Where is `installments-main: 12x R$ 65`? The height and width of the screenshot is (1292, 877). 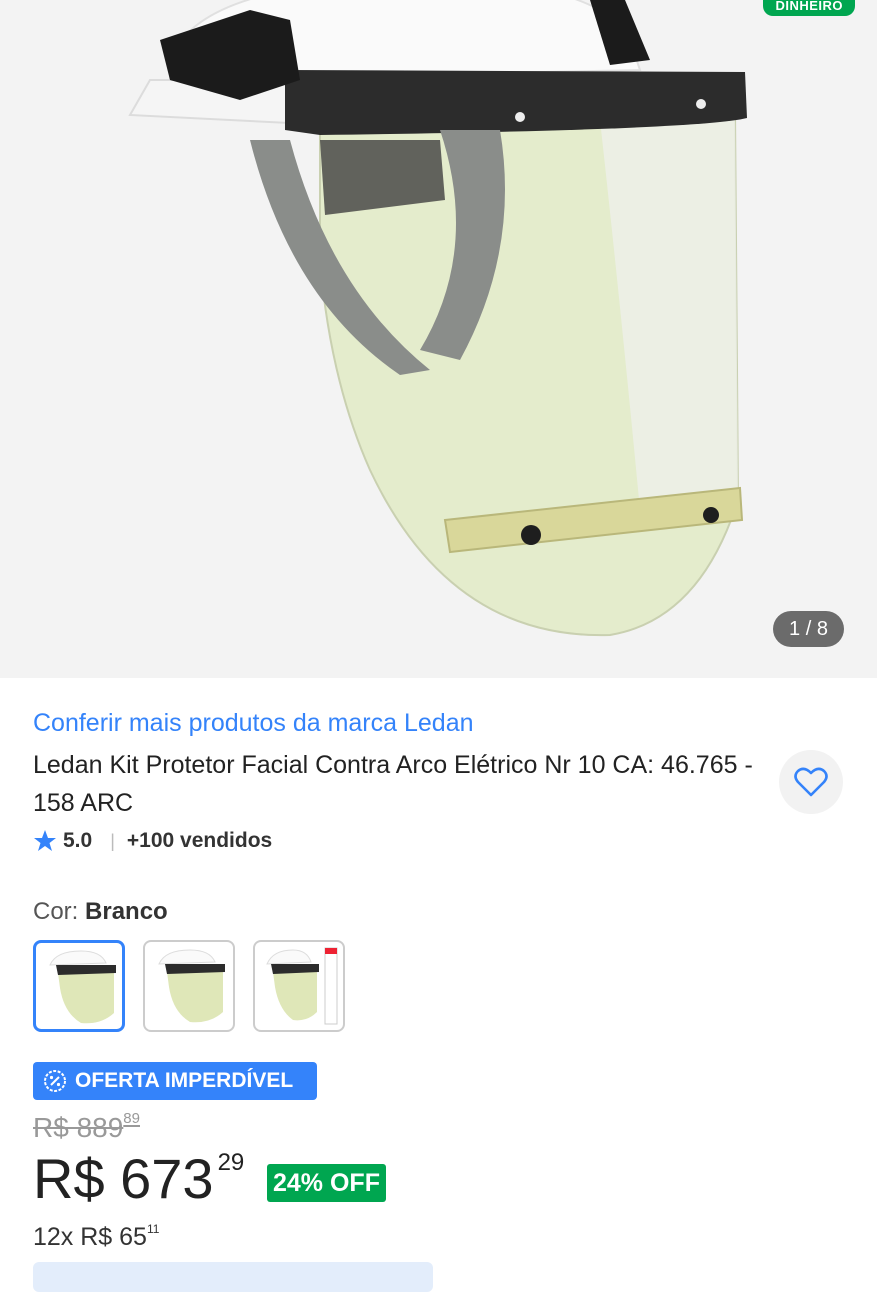
installments-main: 12x R$ 65 is located at coordinates (90, 1237).